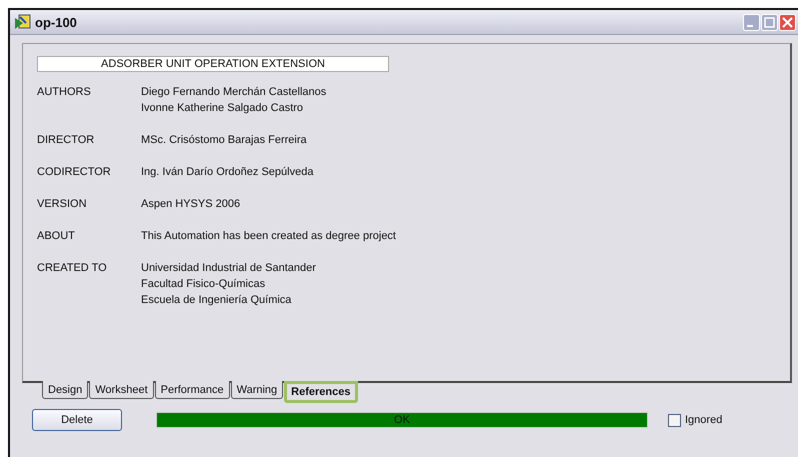 This screenshot has width=798, height=457. What do you see at coordinates (674, 420) in the screenshot?
I see `checkbox` at bounding box center [674, 420].